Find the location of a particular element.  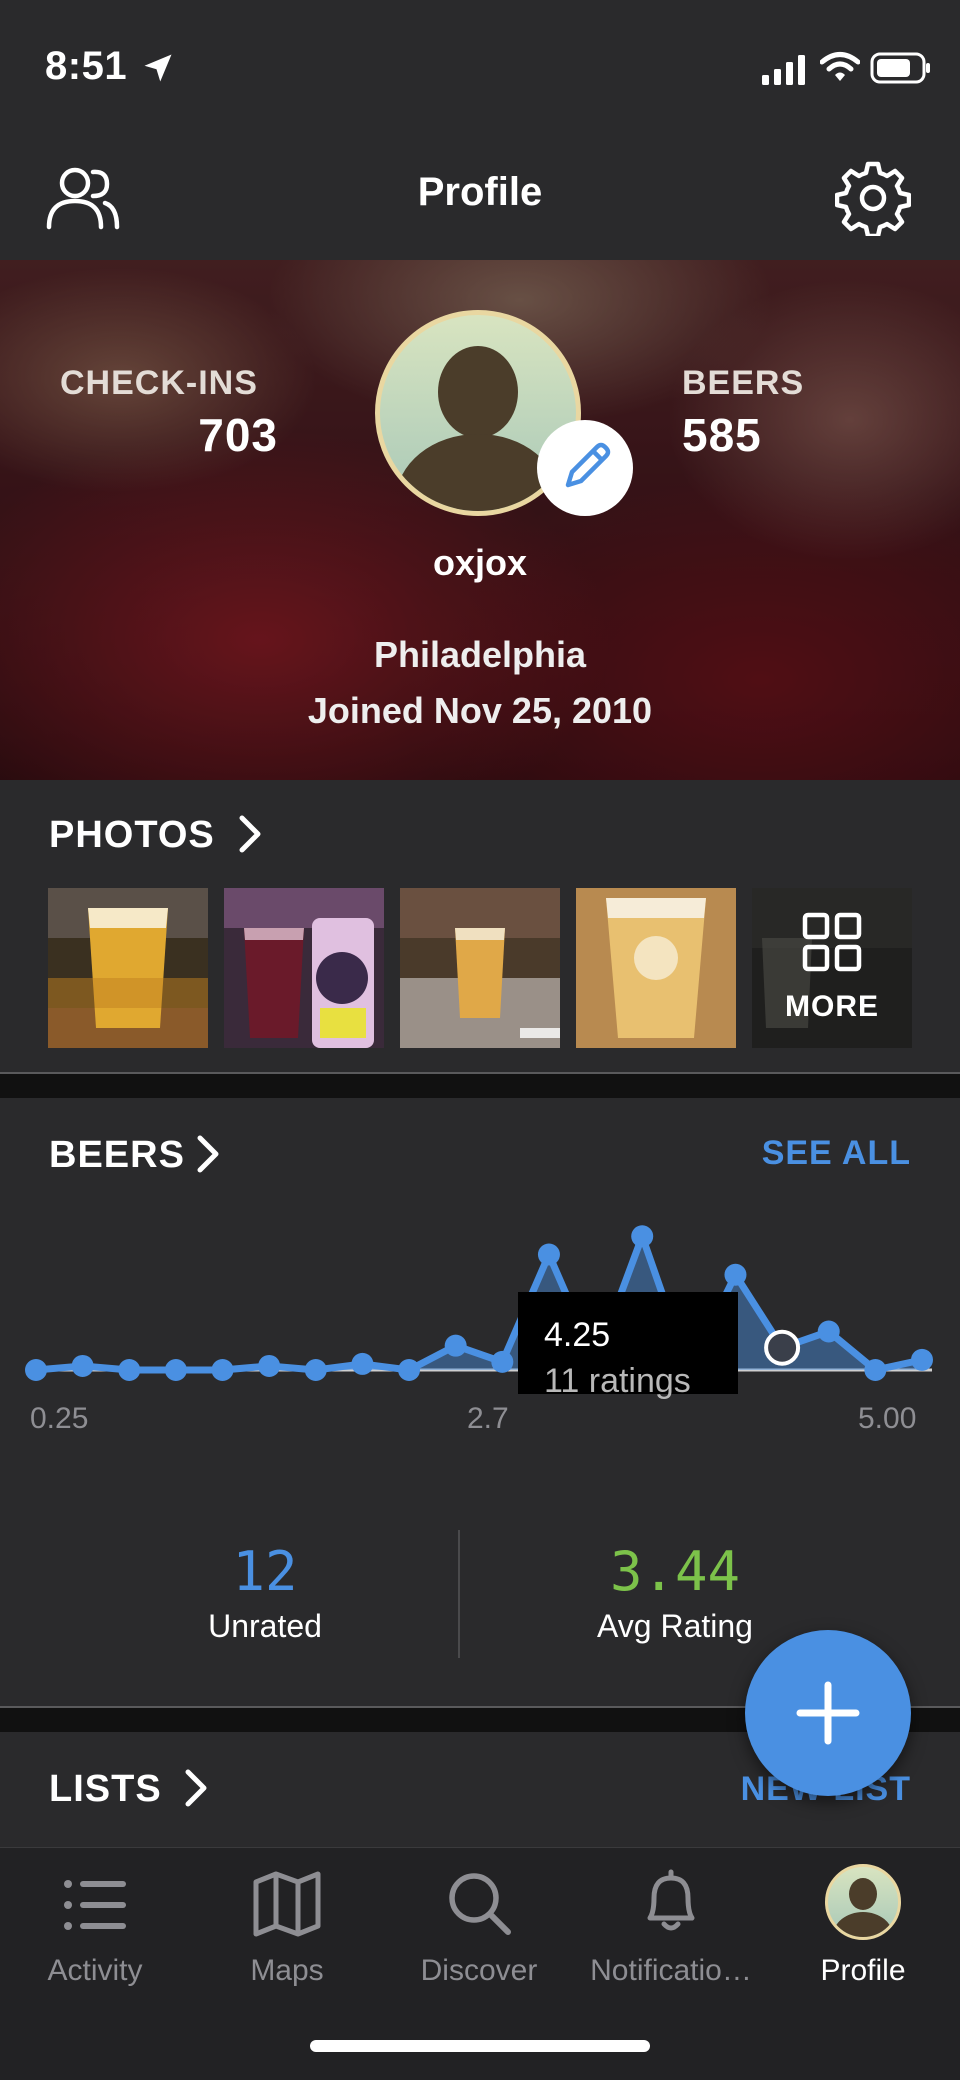

checkins-value: 703 is located at coordinates (169, 435).